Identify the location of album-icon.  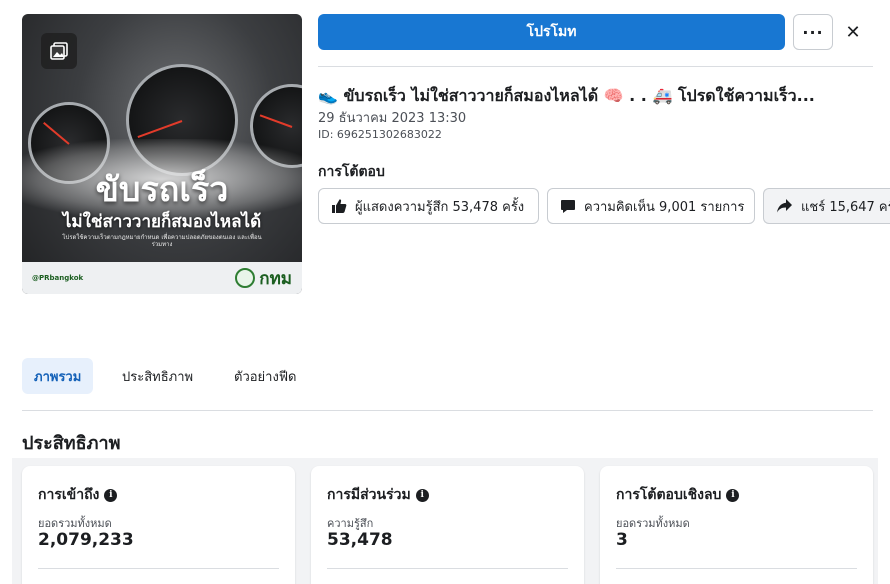
(59, 51).